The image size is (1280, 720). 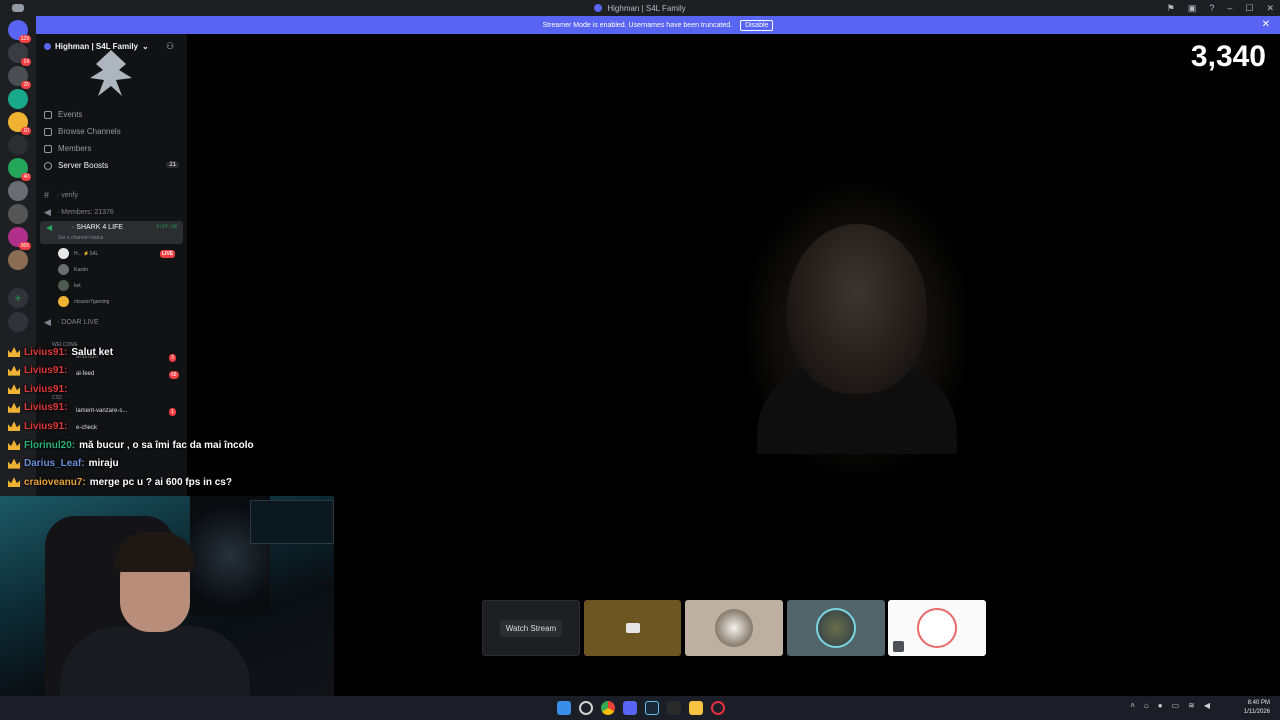 I want to click on discord-icon, so click(x=630, y=708).